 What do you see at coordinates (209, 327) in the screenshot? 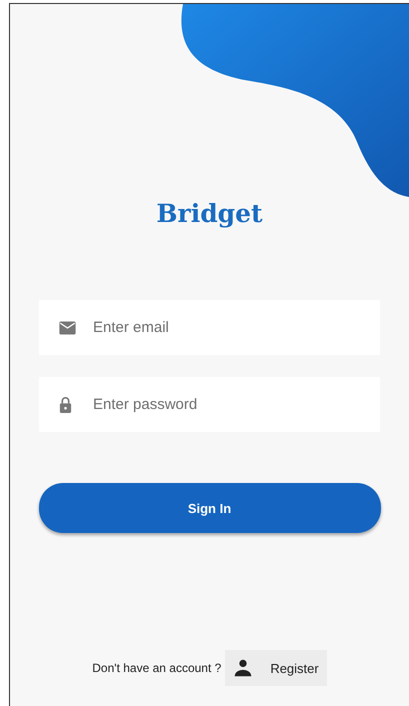
I see `email-field: Enter email` at bounding box center [209, 327].